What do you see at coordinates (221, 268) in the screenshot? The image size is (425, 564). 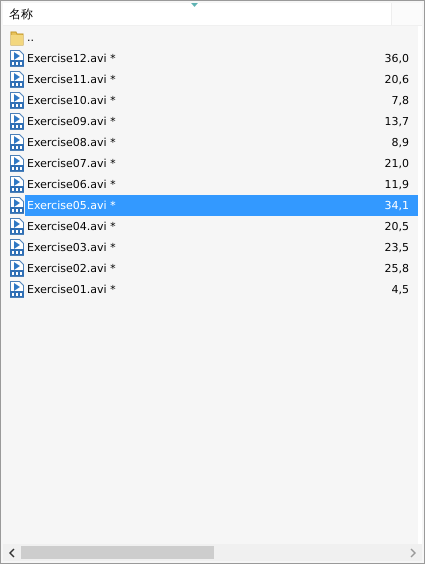 I see `file-row: Exercise02.avi * 25,8` at bounding box center [221, 268].